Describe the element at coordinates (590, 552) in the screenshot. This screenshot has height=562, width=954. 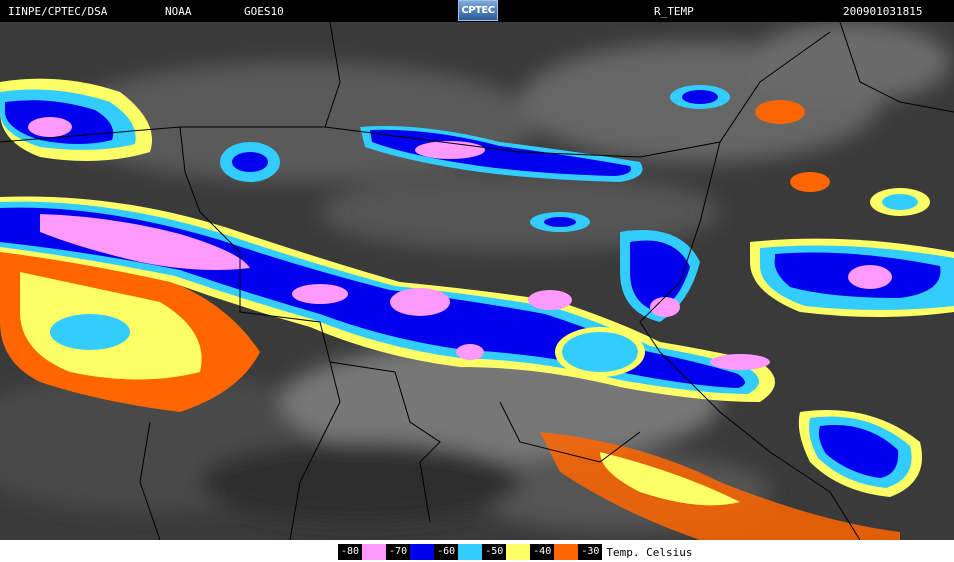
I see `legend-label-30: -30` at that location.